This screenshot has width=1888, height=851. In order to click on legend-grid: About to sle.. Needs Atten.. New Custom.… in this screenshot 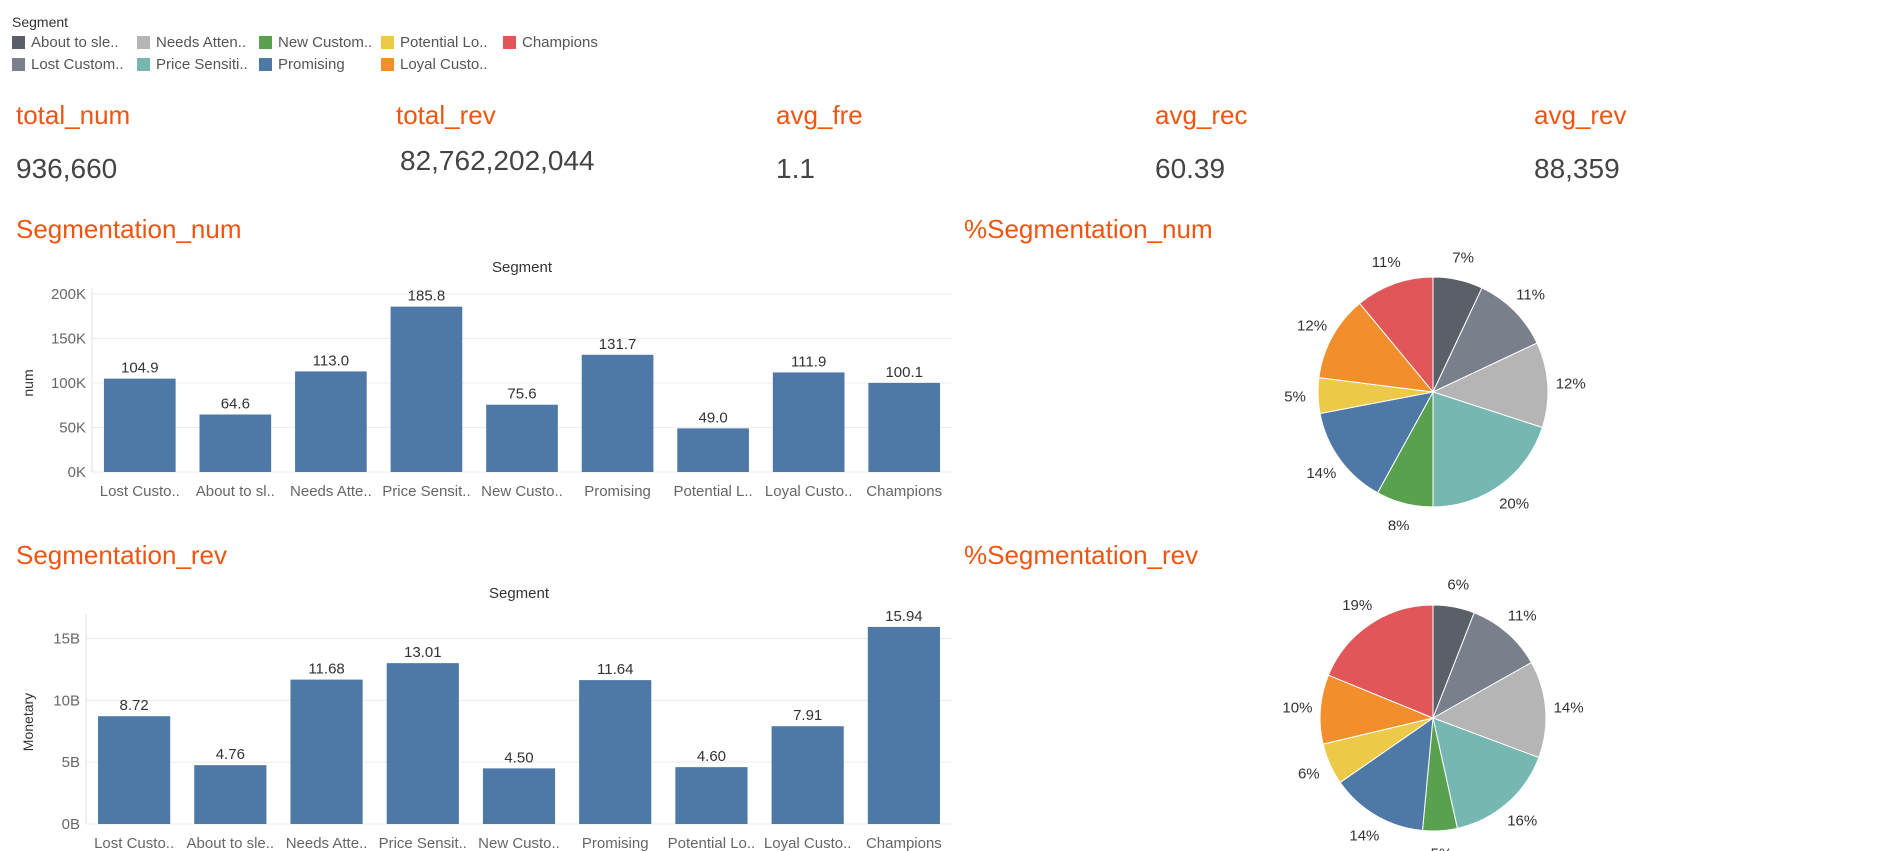, I will do `click(317, 53)`.